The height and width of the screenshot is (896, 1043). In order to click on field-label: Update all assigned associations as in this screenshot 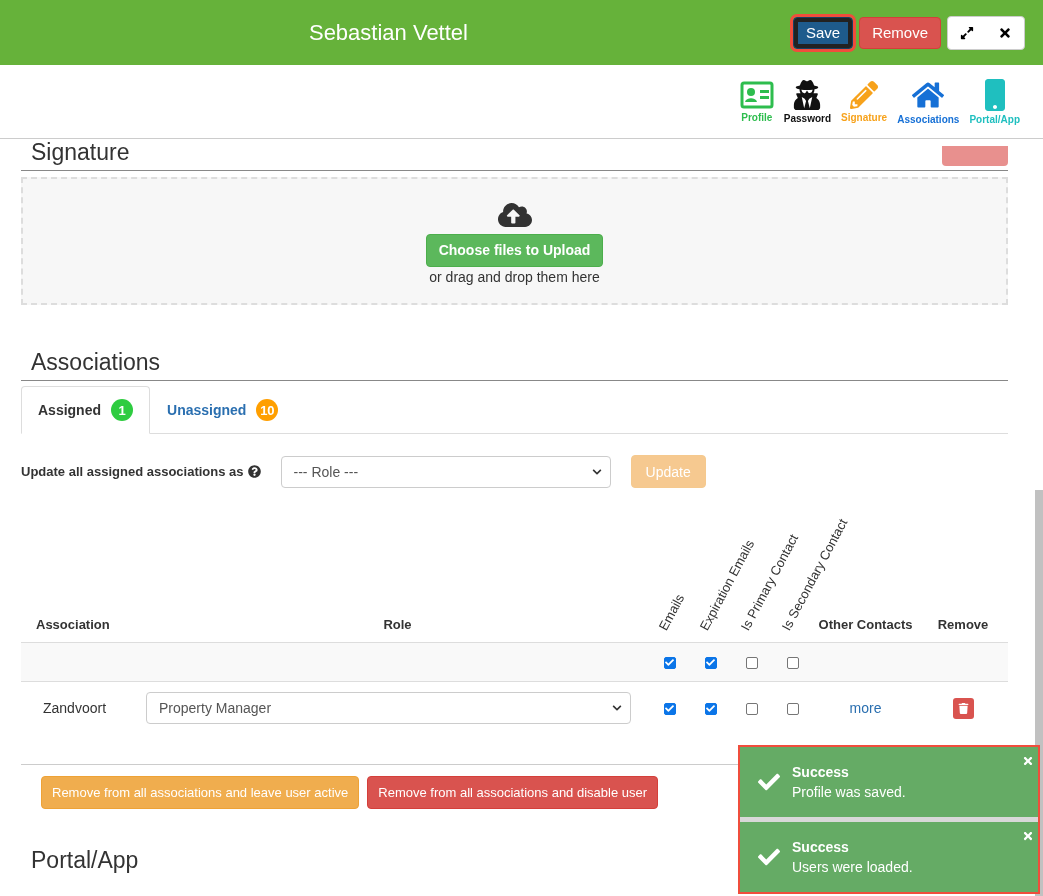, I will do `click(132, 471)`.